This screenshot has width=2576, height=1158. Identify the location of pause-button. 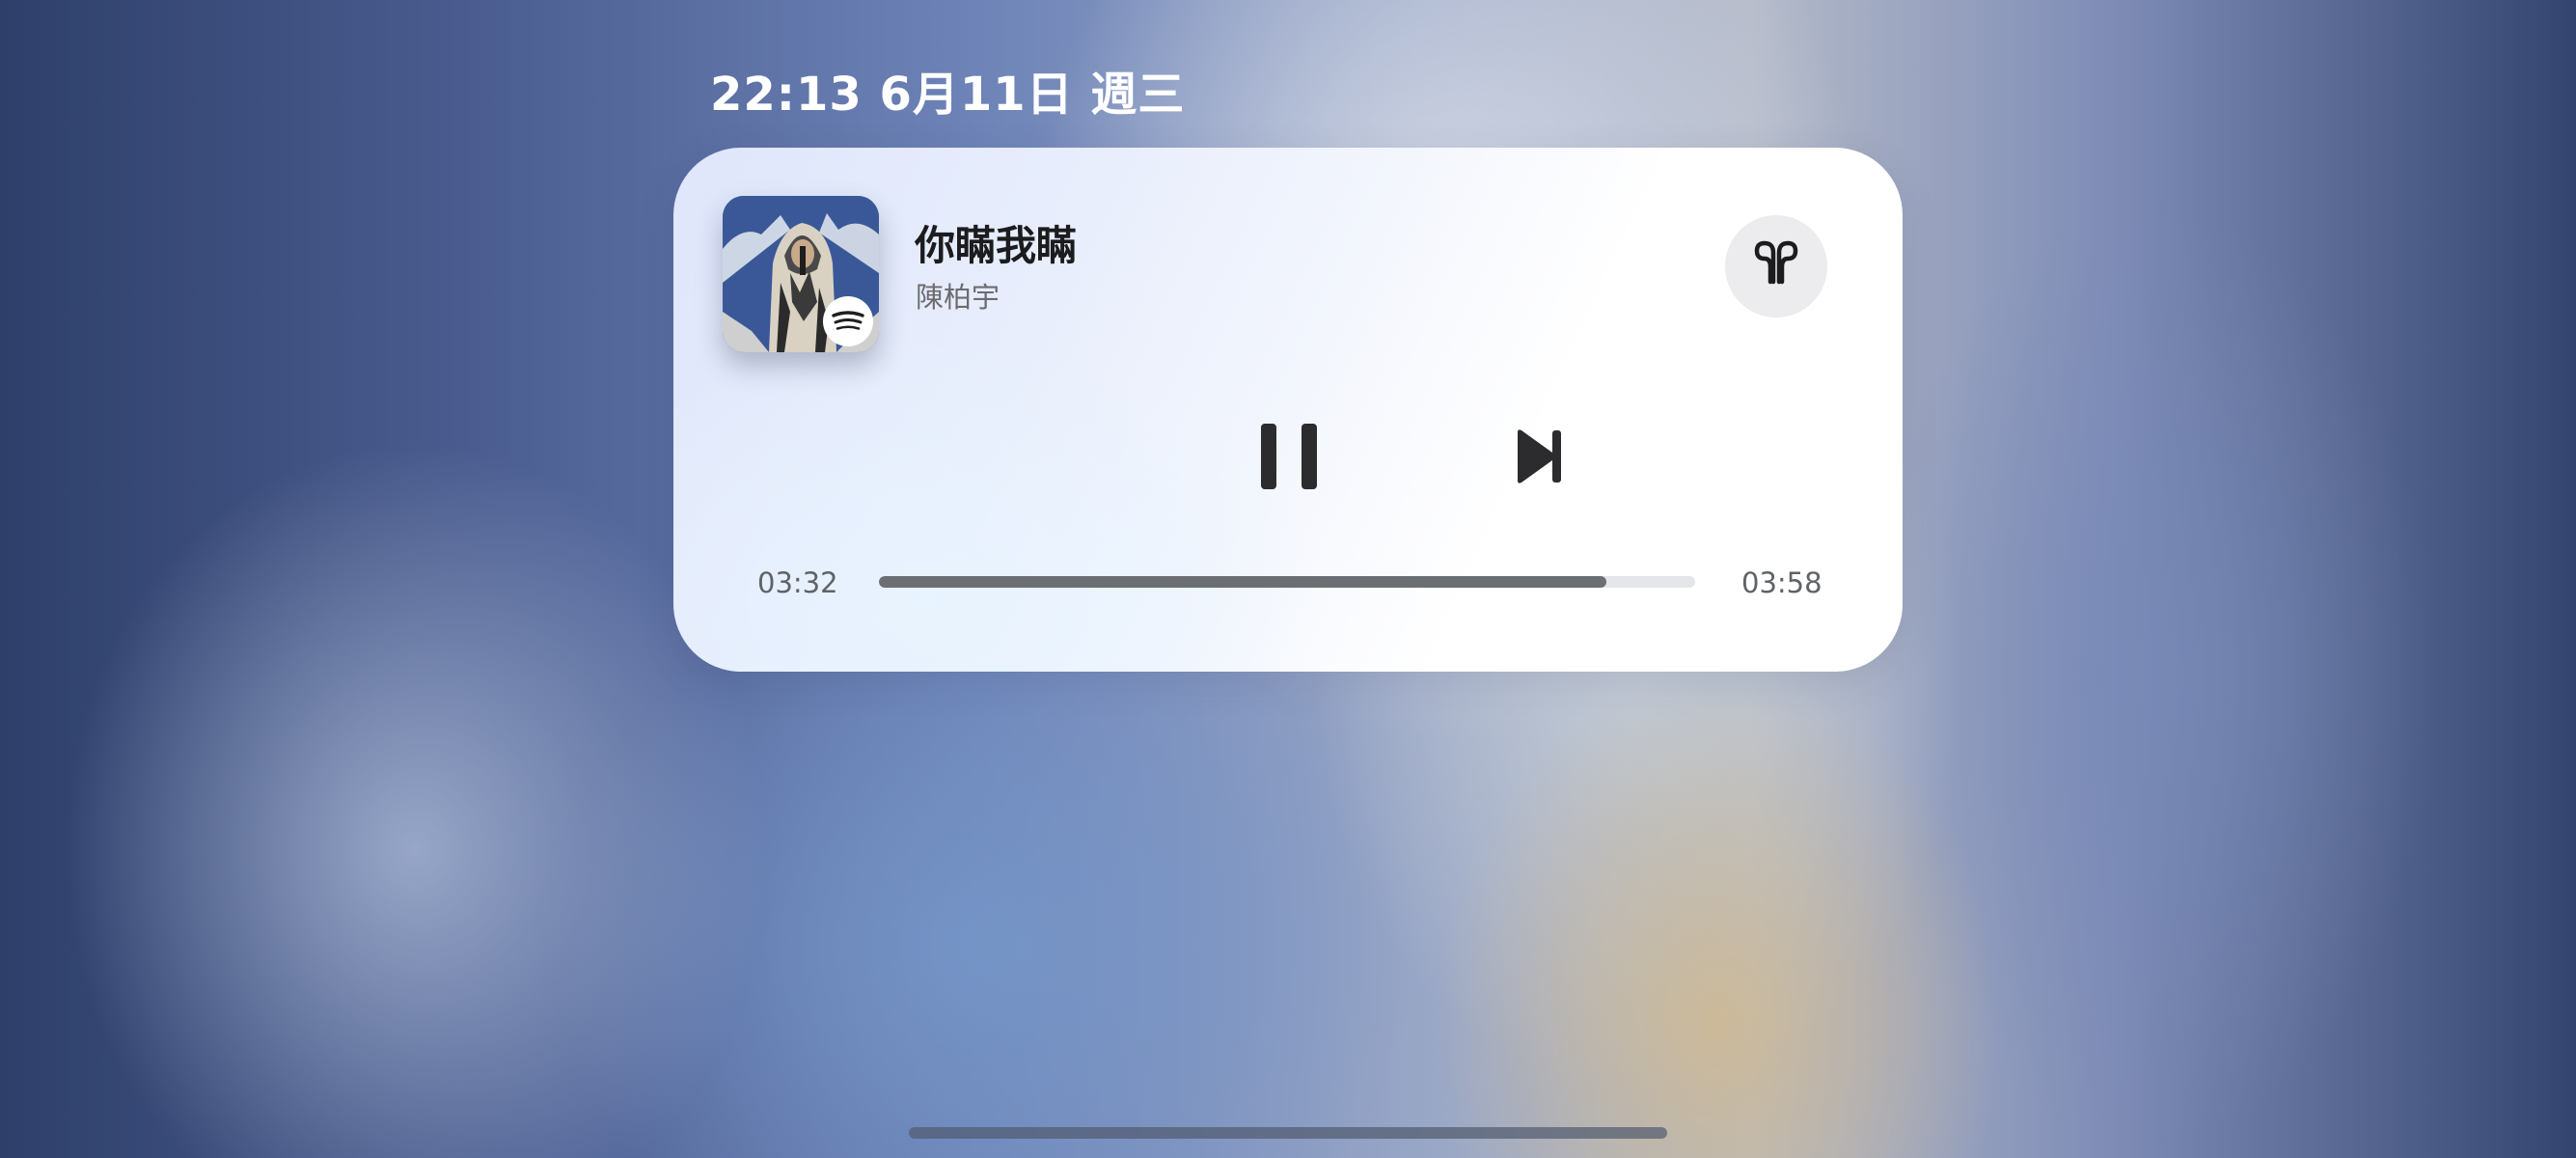
(1290, 456).